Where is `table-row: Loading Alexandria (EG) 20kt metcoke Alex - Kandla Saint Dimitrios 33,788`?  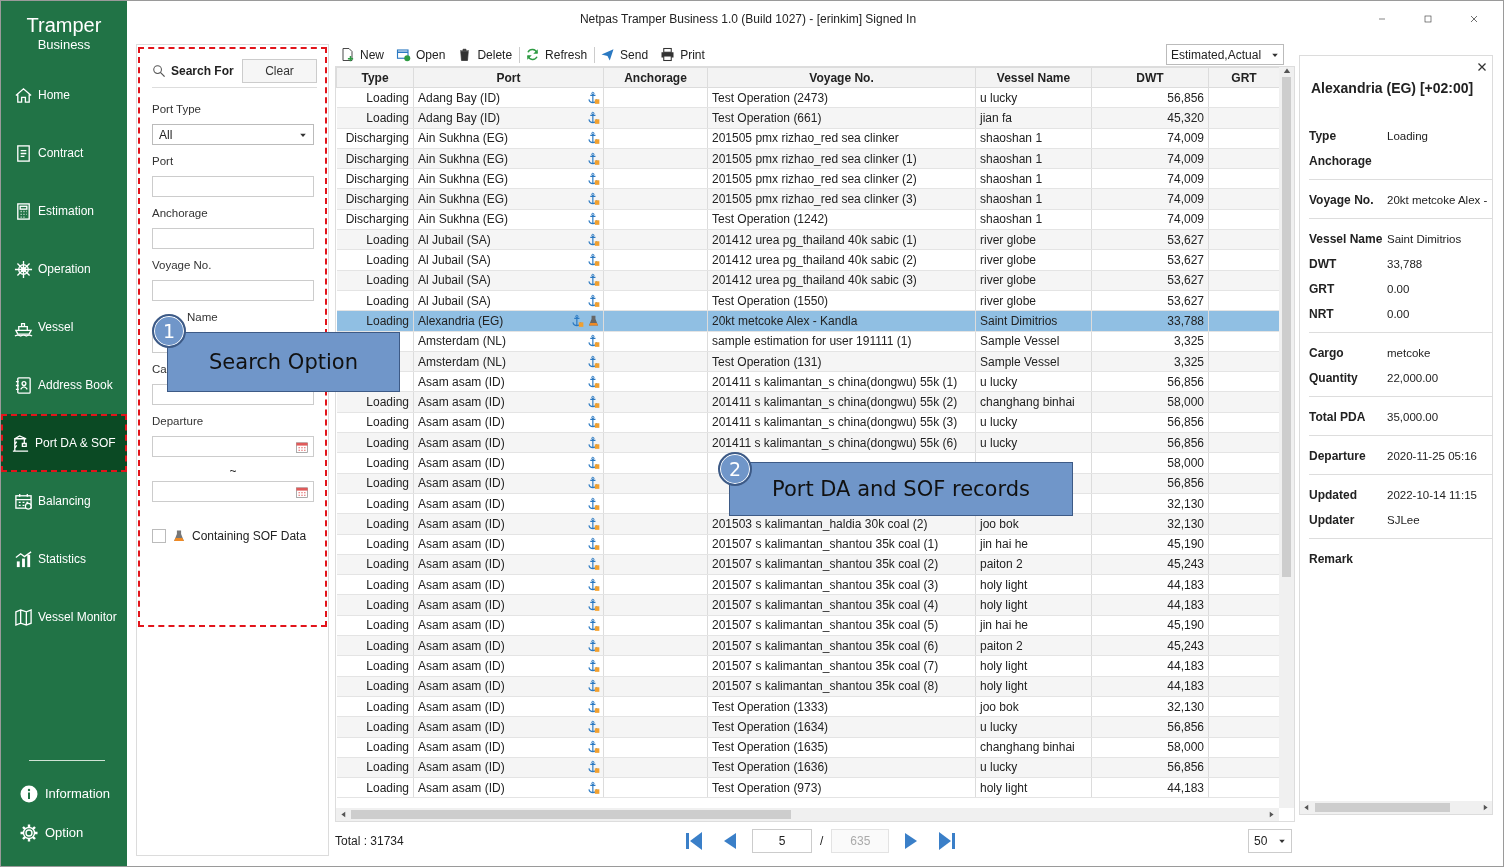
table-row: Loading Alexandria (EG) 20kt metcoke Alex - Kandla Saint Dimitrios 33,788 is located at coordinates (807, 321).